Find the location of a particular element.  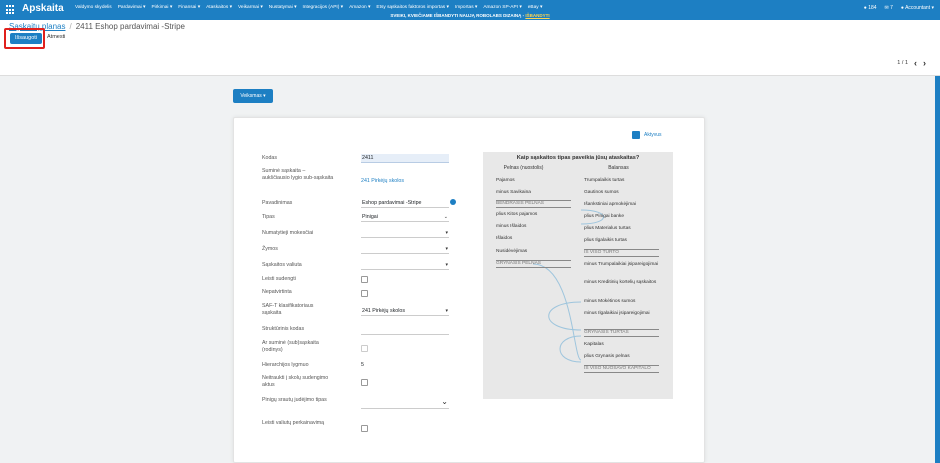

messages-indicator: ✉ 7 is located at coordinates (889, 8).